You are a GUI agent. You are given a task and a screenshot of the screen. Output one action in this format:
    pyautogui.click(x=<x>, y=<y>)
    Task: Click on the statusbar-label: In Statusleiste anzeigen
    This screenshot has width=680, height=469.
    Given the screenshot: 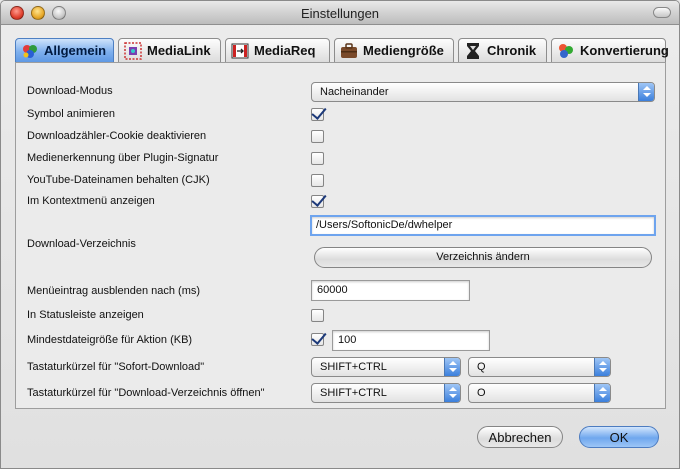 What is the action you would take?
    pyautogui.click(x=85, y=315)
    